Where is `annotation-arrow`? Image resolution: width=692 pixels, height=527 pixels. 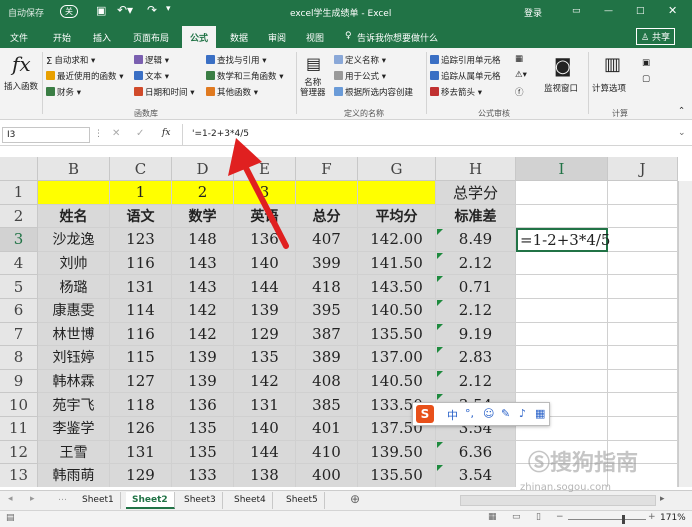
annotation-arrow is located at coordinates (258, 193).